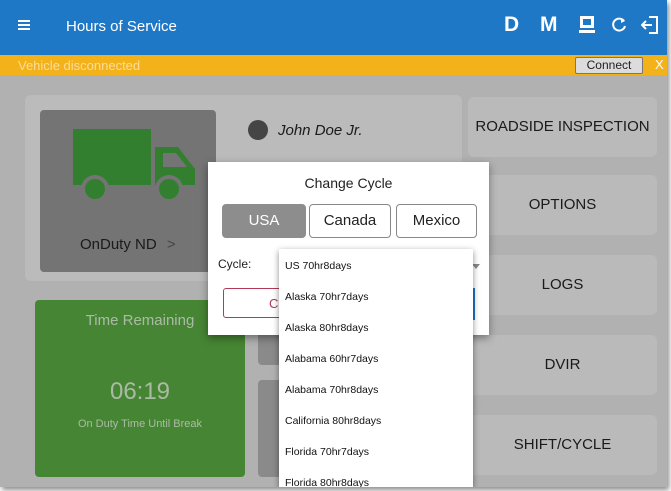 The image size is (671, 491). What do you see at coordinates (264, 221) in the screenshot?
I see `tab-usa: USA` at bounding box center [264, 221].